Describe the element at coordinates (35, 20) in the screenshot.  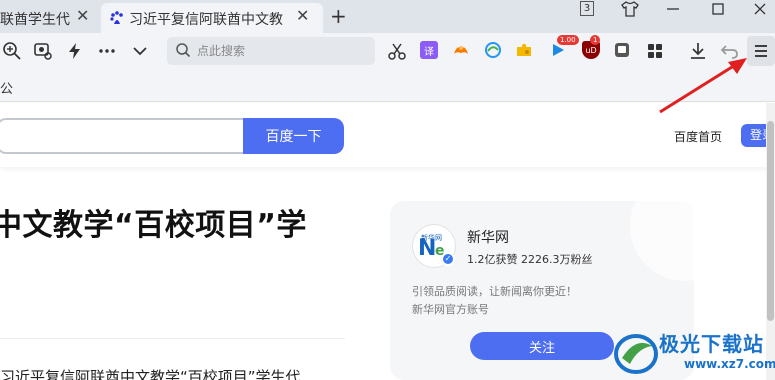
I see `tab-label: 联酋学生代` at that location.